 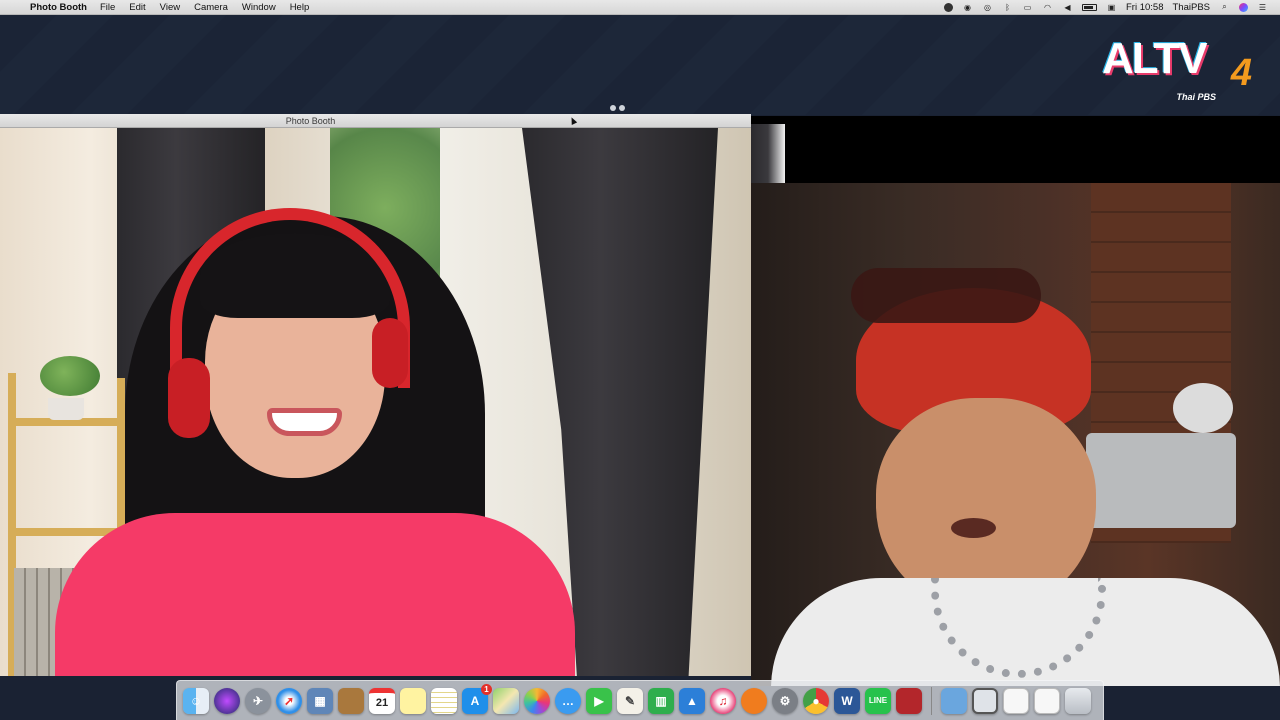 I want to click on screen-icon, so click(x=985, y=700).